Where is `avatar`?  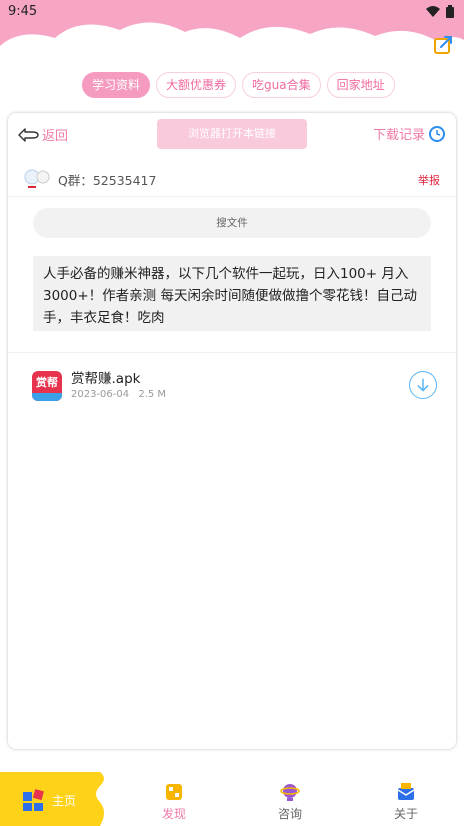 avatar is located at coordinates (37, 178).